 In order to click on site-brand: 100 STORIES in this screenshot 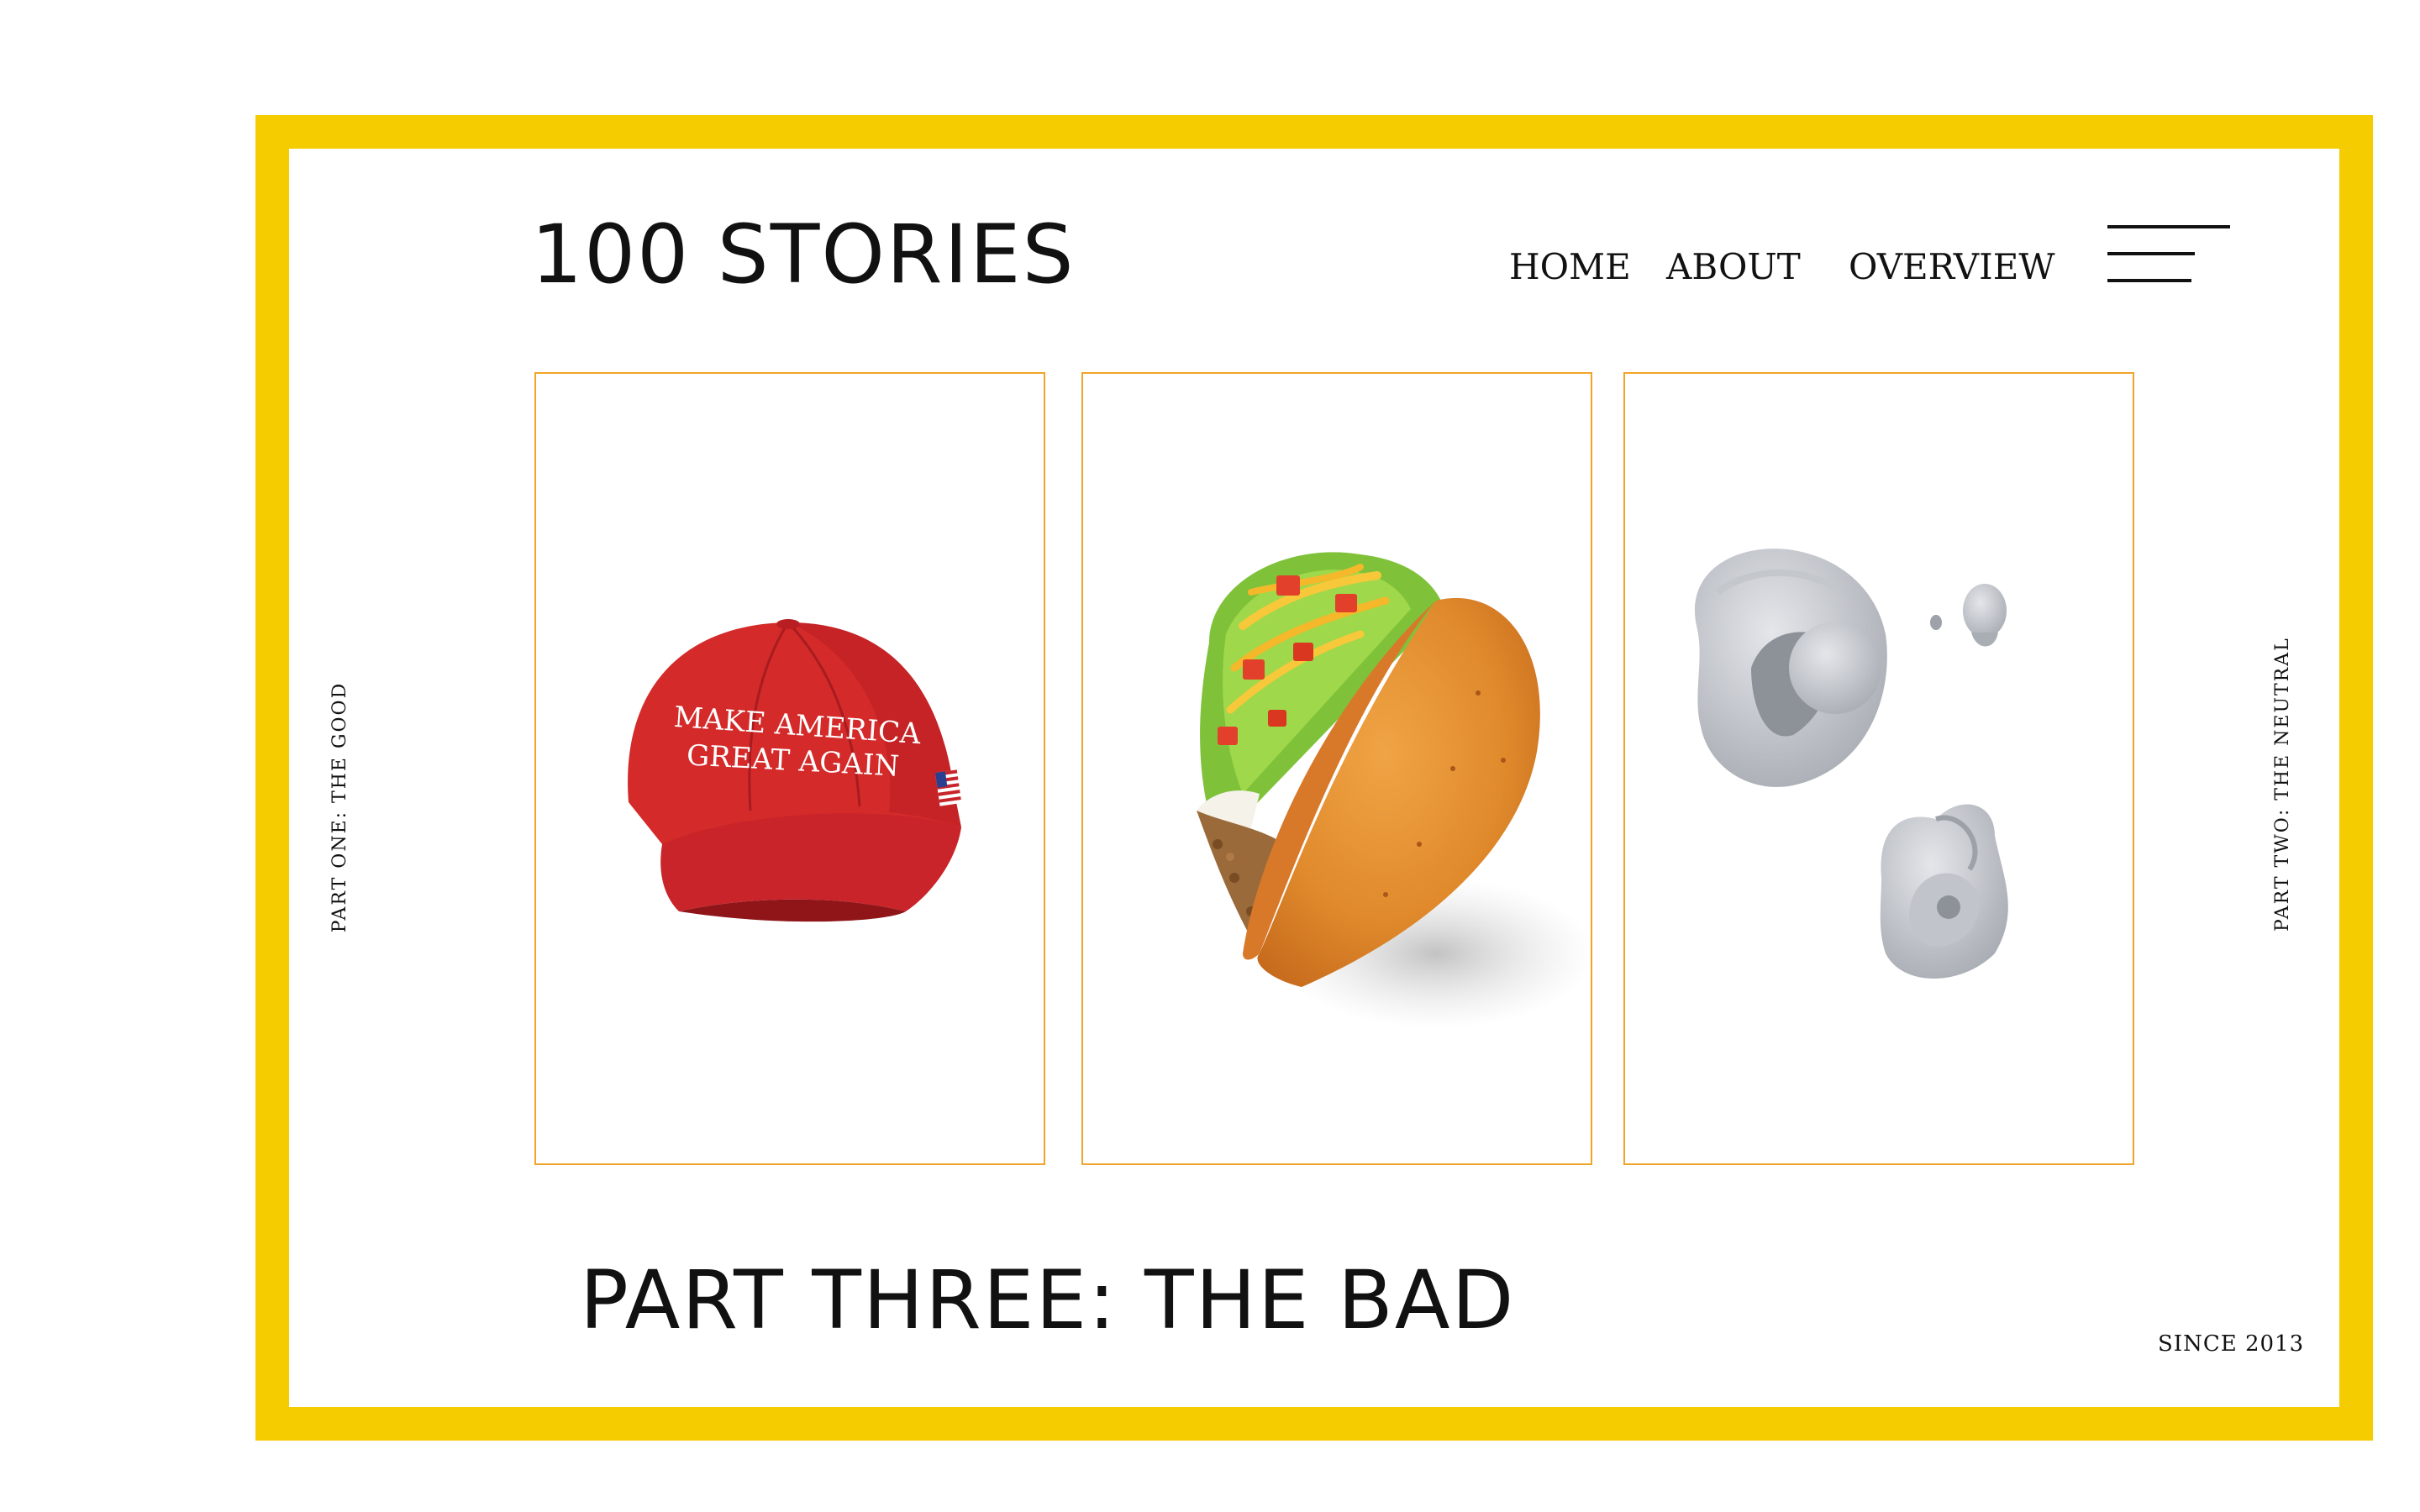, I will do `click(803, 254)`.